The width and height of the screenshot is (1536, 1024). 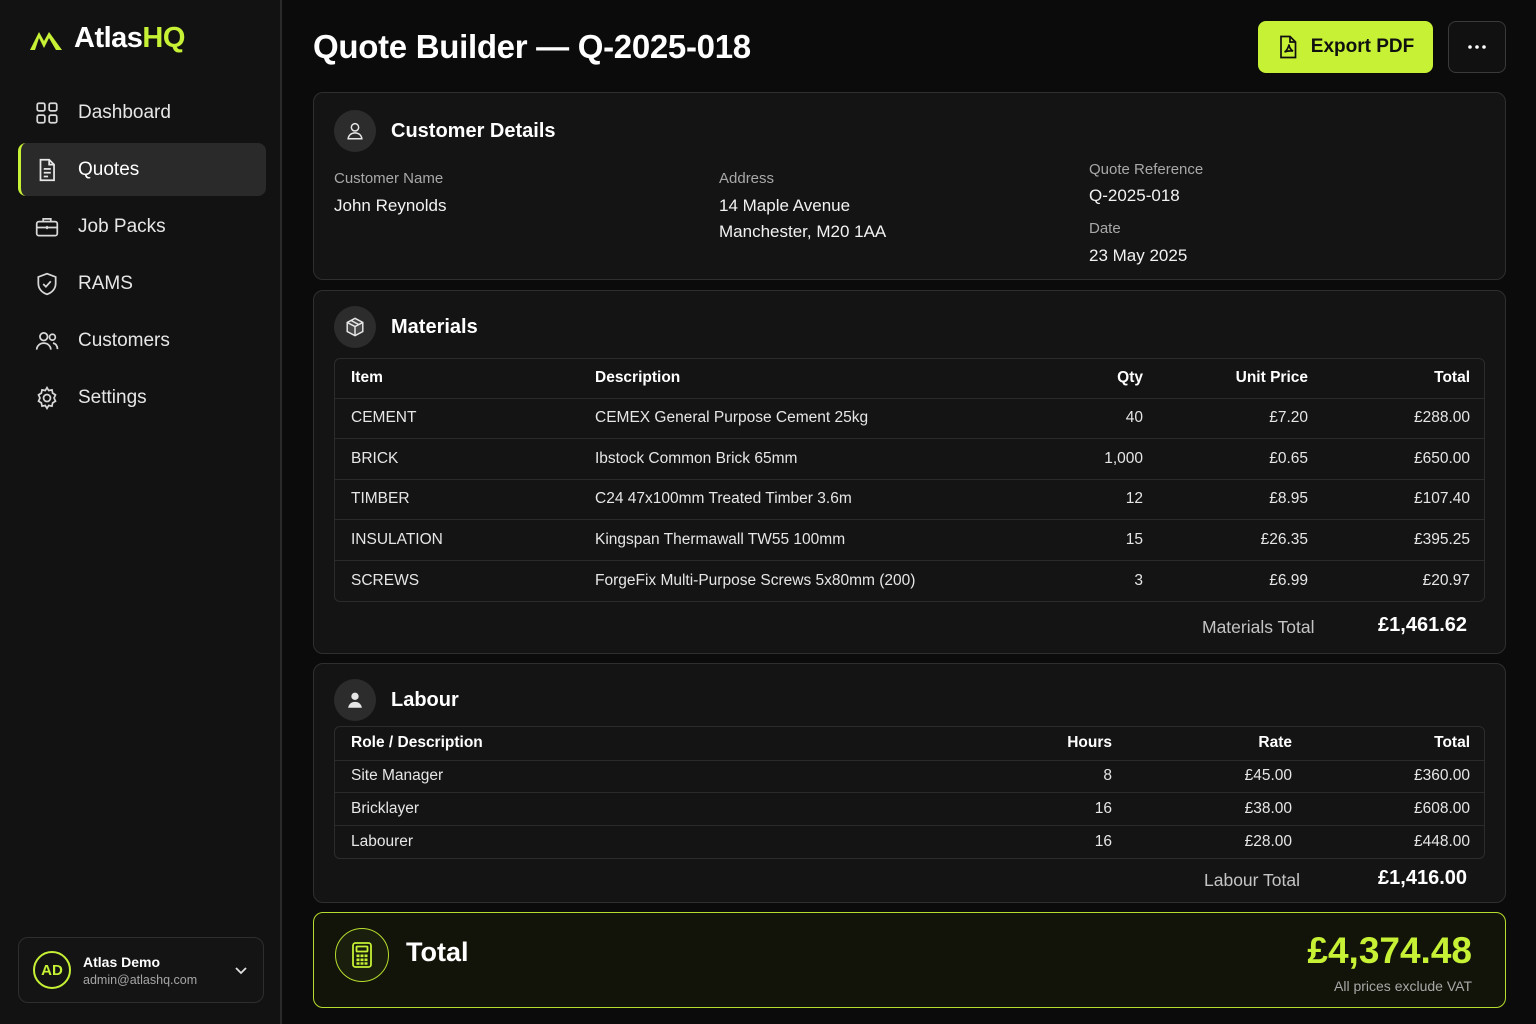 I want to click on box-icon, so click(x=355, y=327).